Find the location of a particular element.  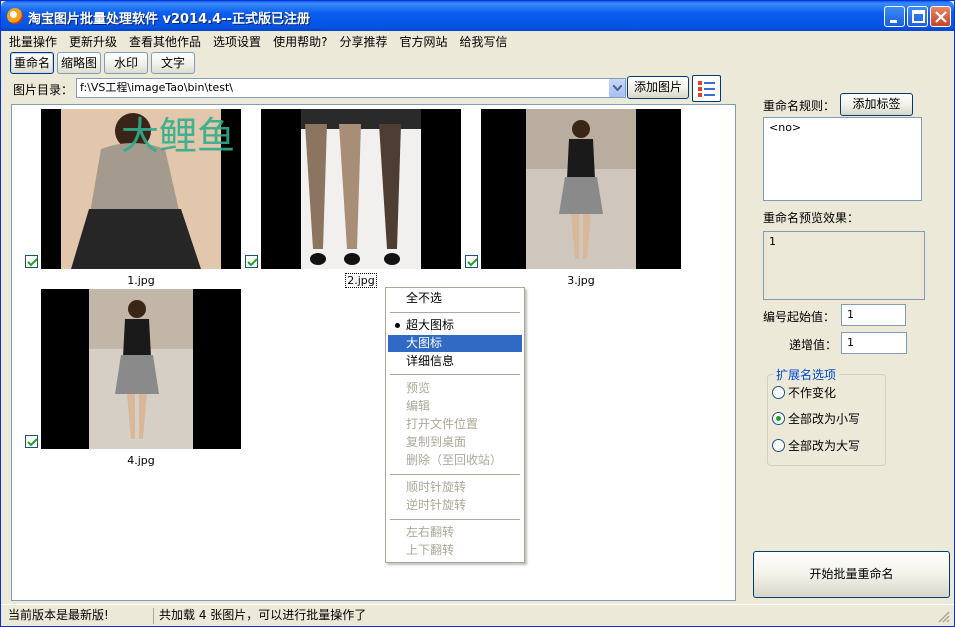

menu-other-works: 查看其他作品 is located at coordinates (165, 40).